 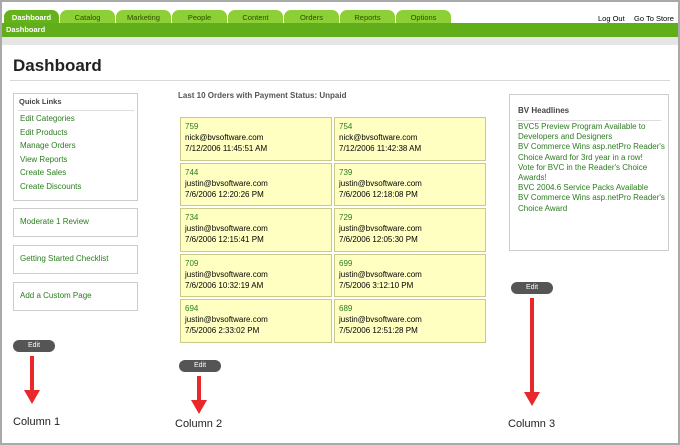 What do you see at coordinates (256, 172) in the screenshot?
I see `order-id: 744` at bounding box center [256, 172].